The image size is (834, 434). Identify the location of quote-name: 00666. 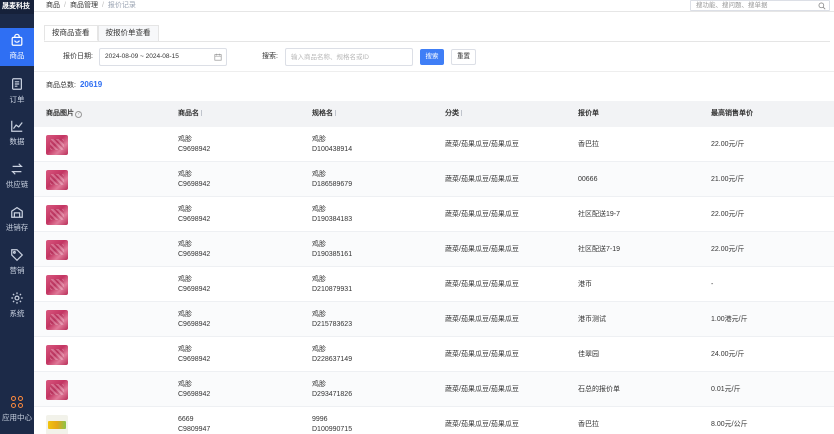
(588, 179).